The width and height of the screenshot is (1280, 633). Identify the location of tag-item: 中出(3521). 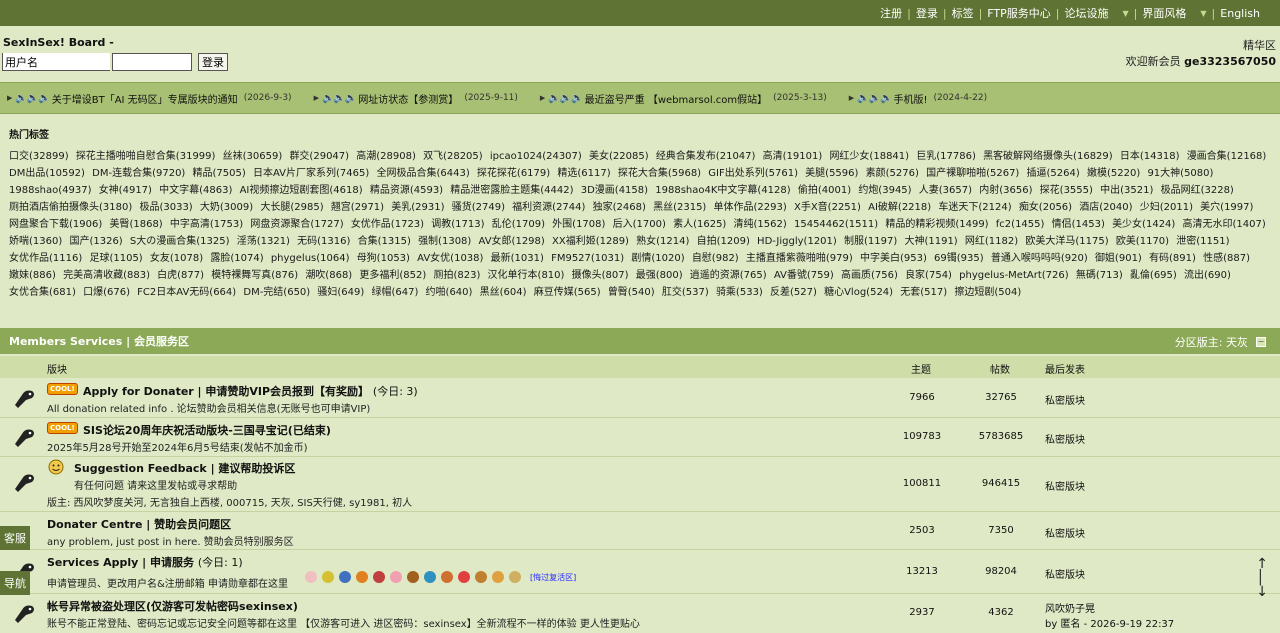
(1126, 190).